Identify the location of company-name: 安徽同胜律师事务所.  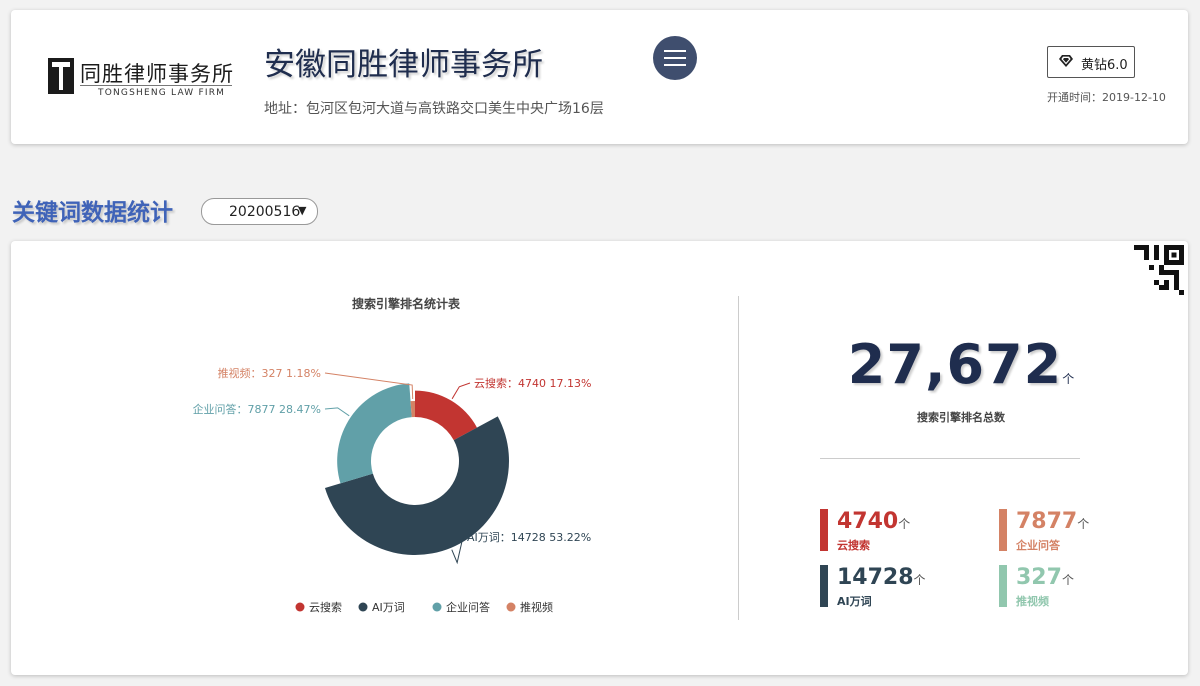
(403, 65).